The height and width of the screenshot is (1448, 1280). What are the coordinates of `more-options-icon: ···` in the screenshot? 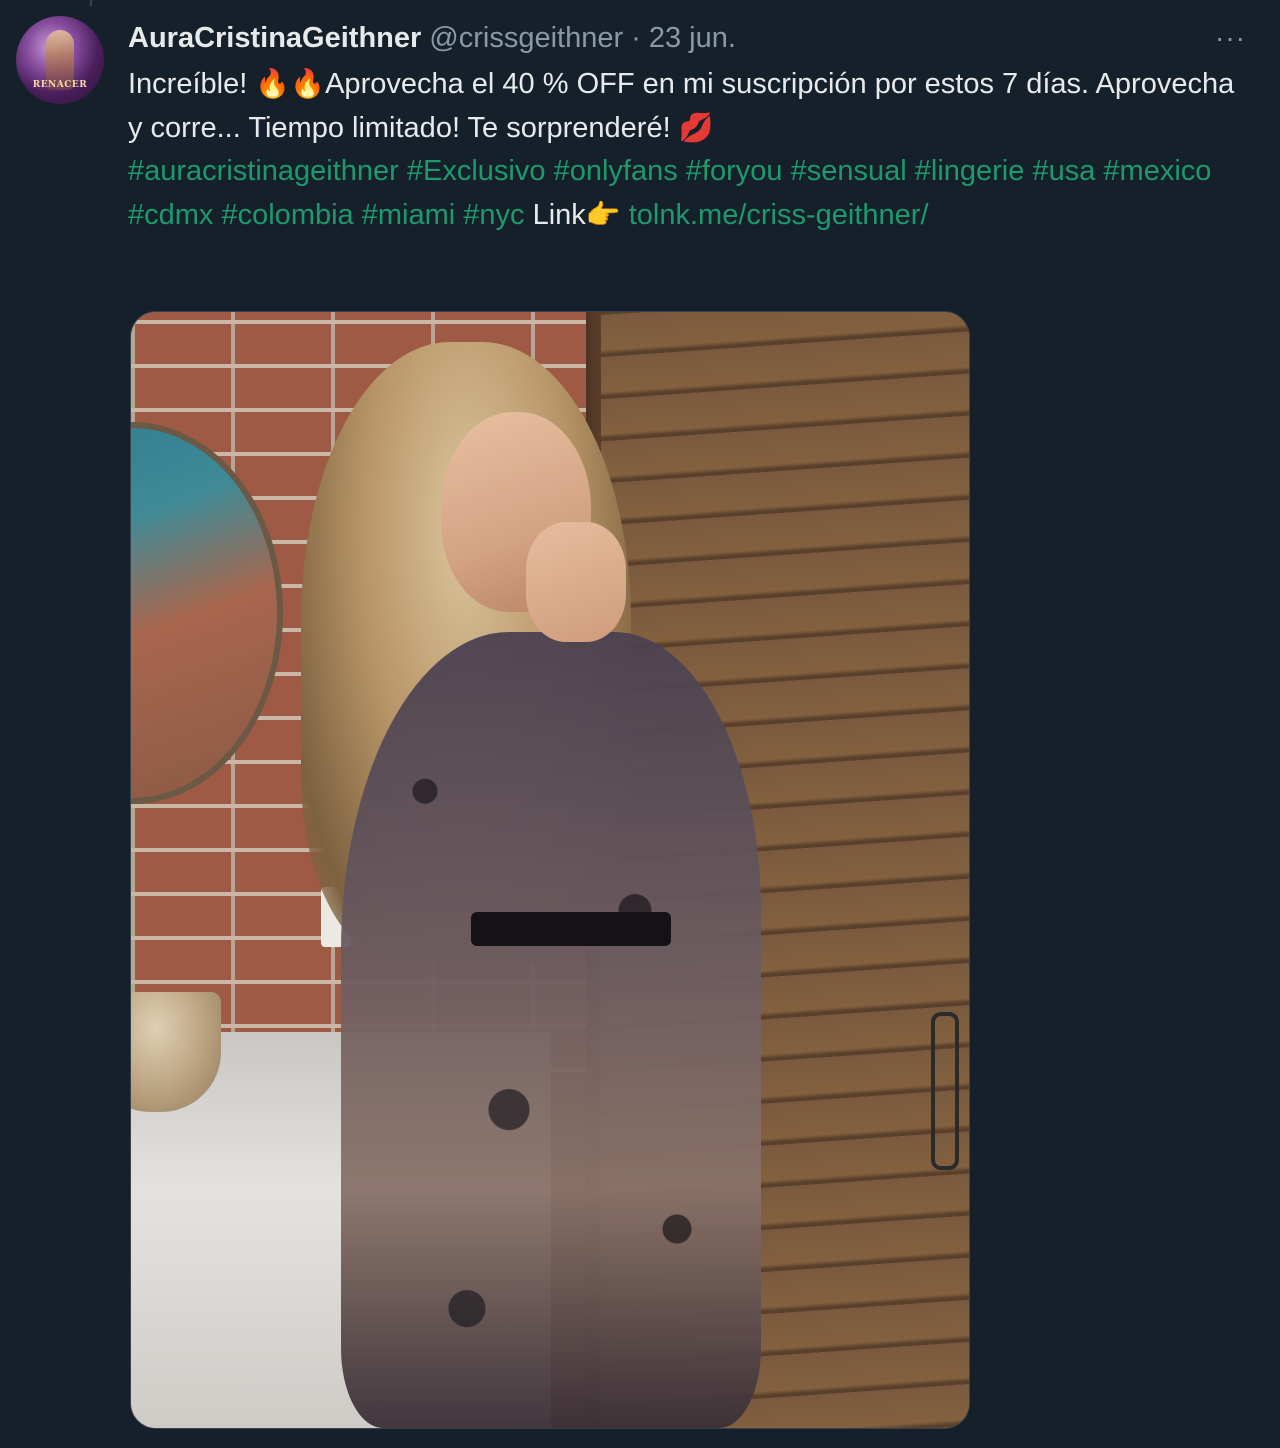 It's located at (1230, 38).